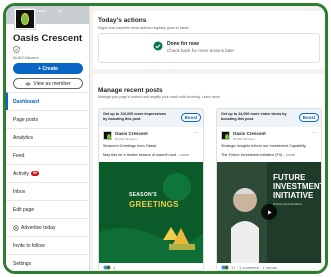  I want to click on post-text: The Future Investment Initiative (FII), so click(252, 155).